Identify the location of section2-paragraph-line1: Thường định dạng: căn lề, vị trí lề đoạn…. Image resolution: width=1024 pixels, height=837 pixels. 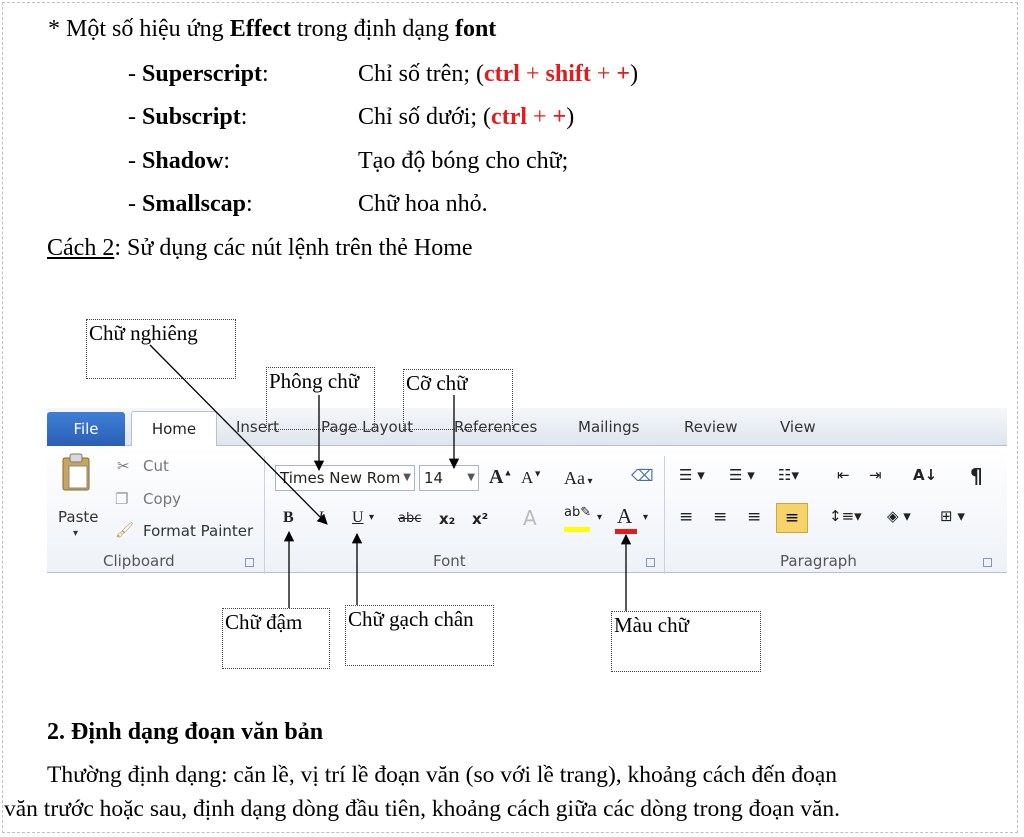
(442, 775).